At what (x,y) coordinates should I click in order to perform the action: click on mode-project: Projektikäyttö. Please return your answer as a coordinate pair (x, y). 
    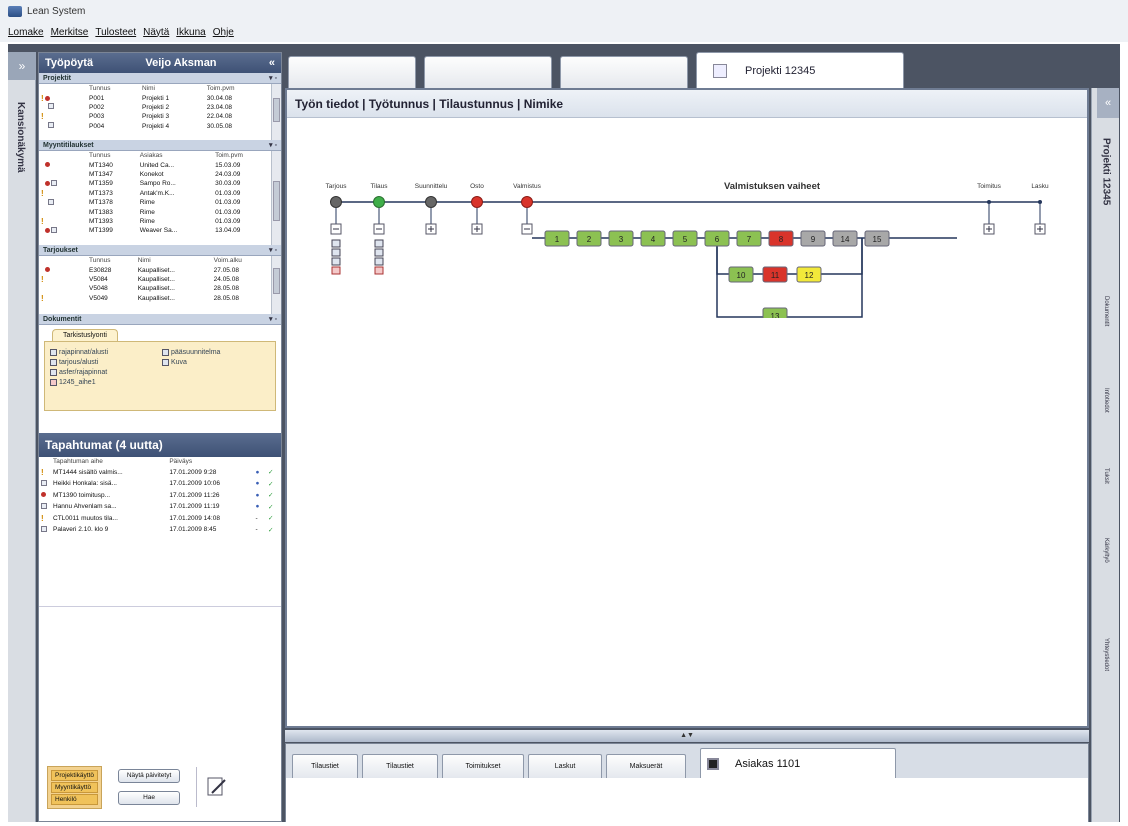
    Looking at the image, I should click on (75, 775).